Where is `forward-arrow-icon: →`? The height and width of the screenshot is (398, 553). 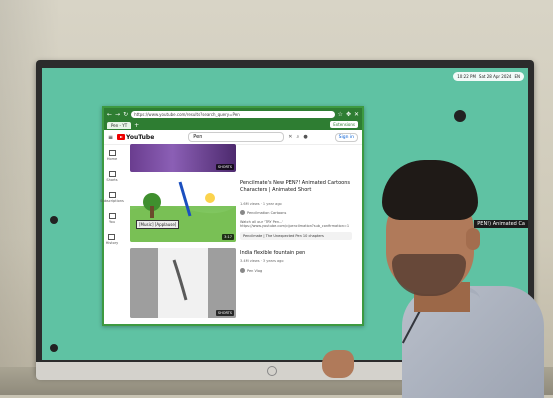
forward-arrow-icon: → is located at coordinates (117, 114).